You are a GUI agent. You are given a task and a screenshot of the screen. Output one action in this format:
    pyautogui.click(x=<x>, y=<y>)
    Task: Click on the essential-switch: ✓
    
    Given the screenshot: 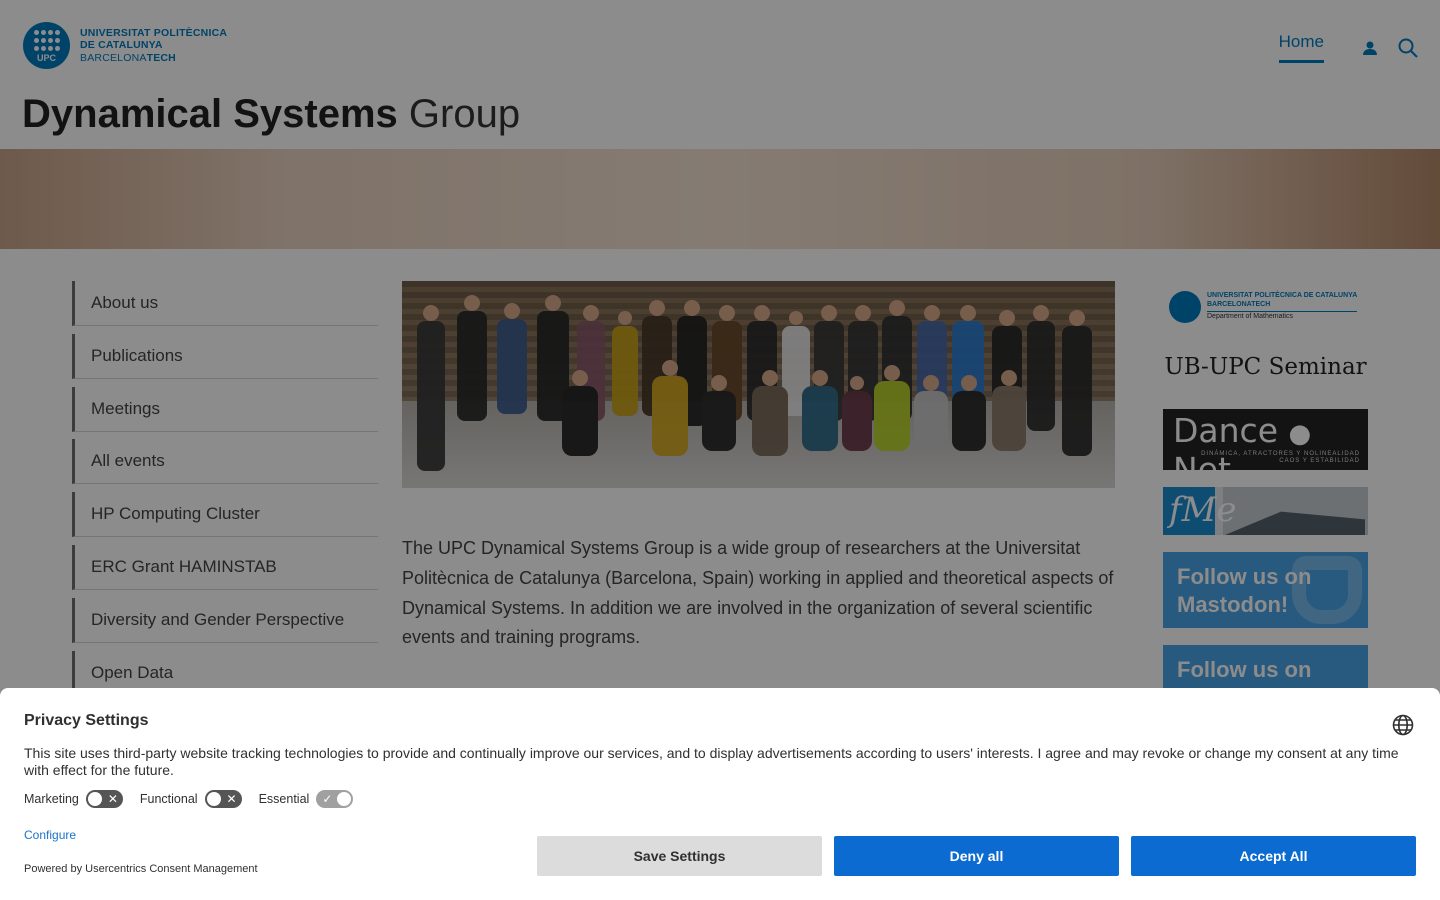 What is the action you would take?
    pyautogui.click(x=335, y=799)
    